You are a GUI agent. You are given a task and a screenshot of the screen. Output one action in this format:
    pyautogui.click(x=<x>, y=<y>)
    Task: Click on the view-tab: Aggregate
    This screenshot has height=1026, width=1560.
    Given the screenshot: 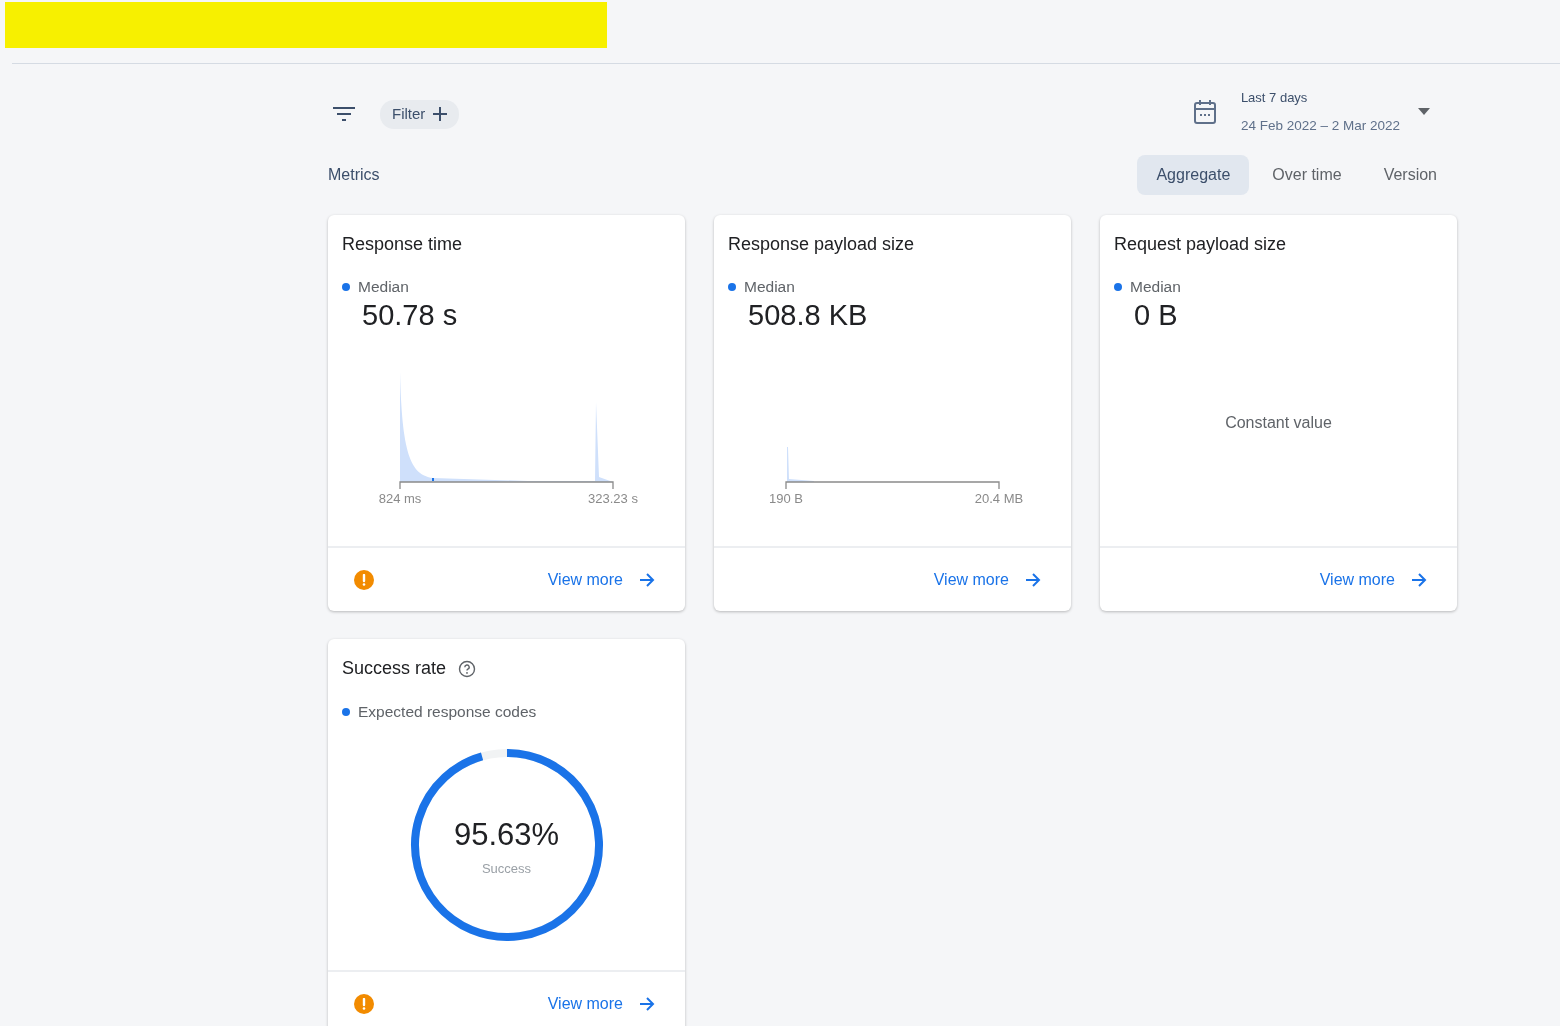 What is the action you would take?
    pyautogui.click(x=1193, y=175)
    